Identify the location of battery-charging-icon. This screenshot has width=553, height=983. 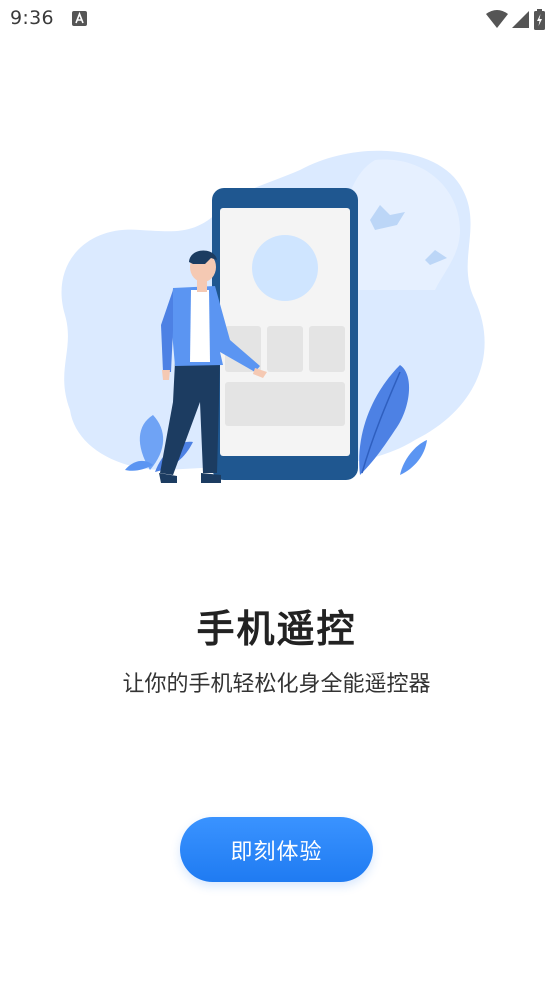
(539, 19).